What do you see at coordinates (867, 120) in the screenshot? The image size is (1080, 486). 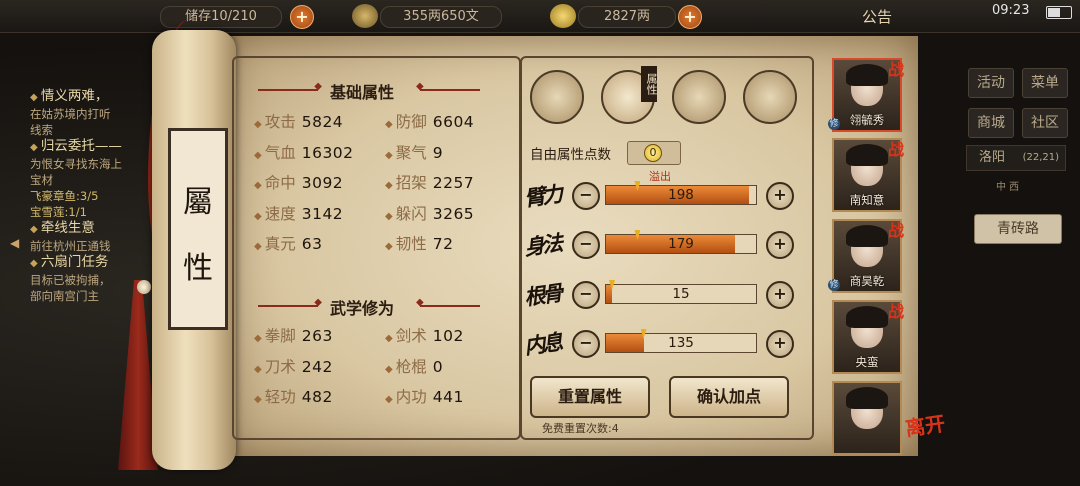 I see `member-name: 翎毓秀` at bounding box center [867, 120].